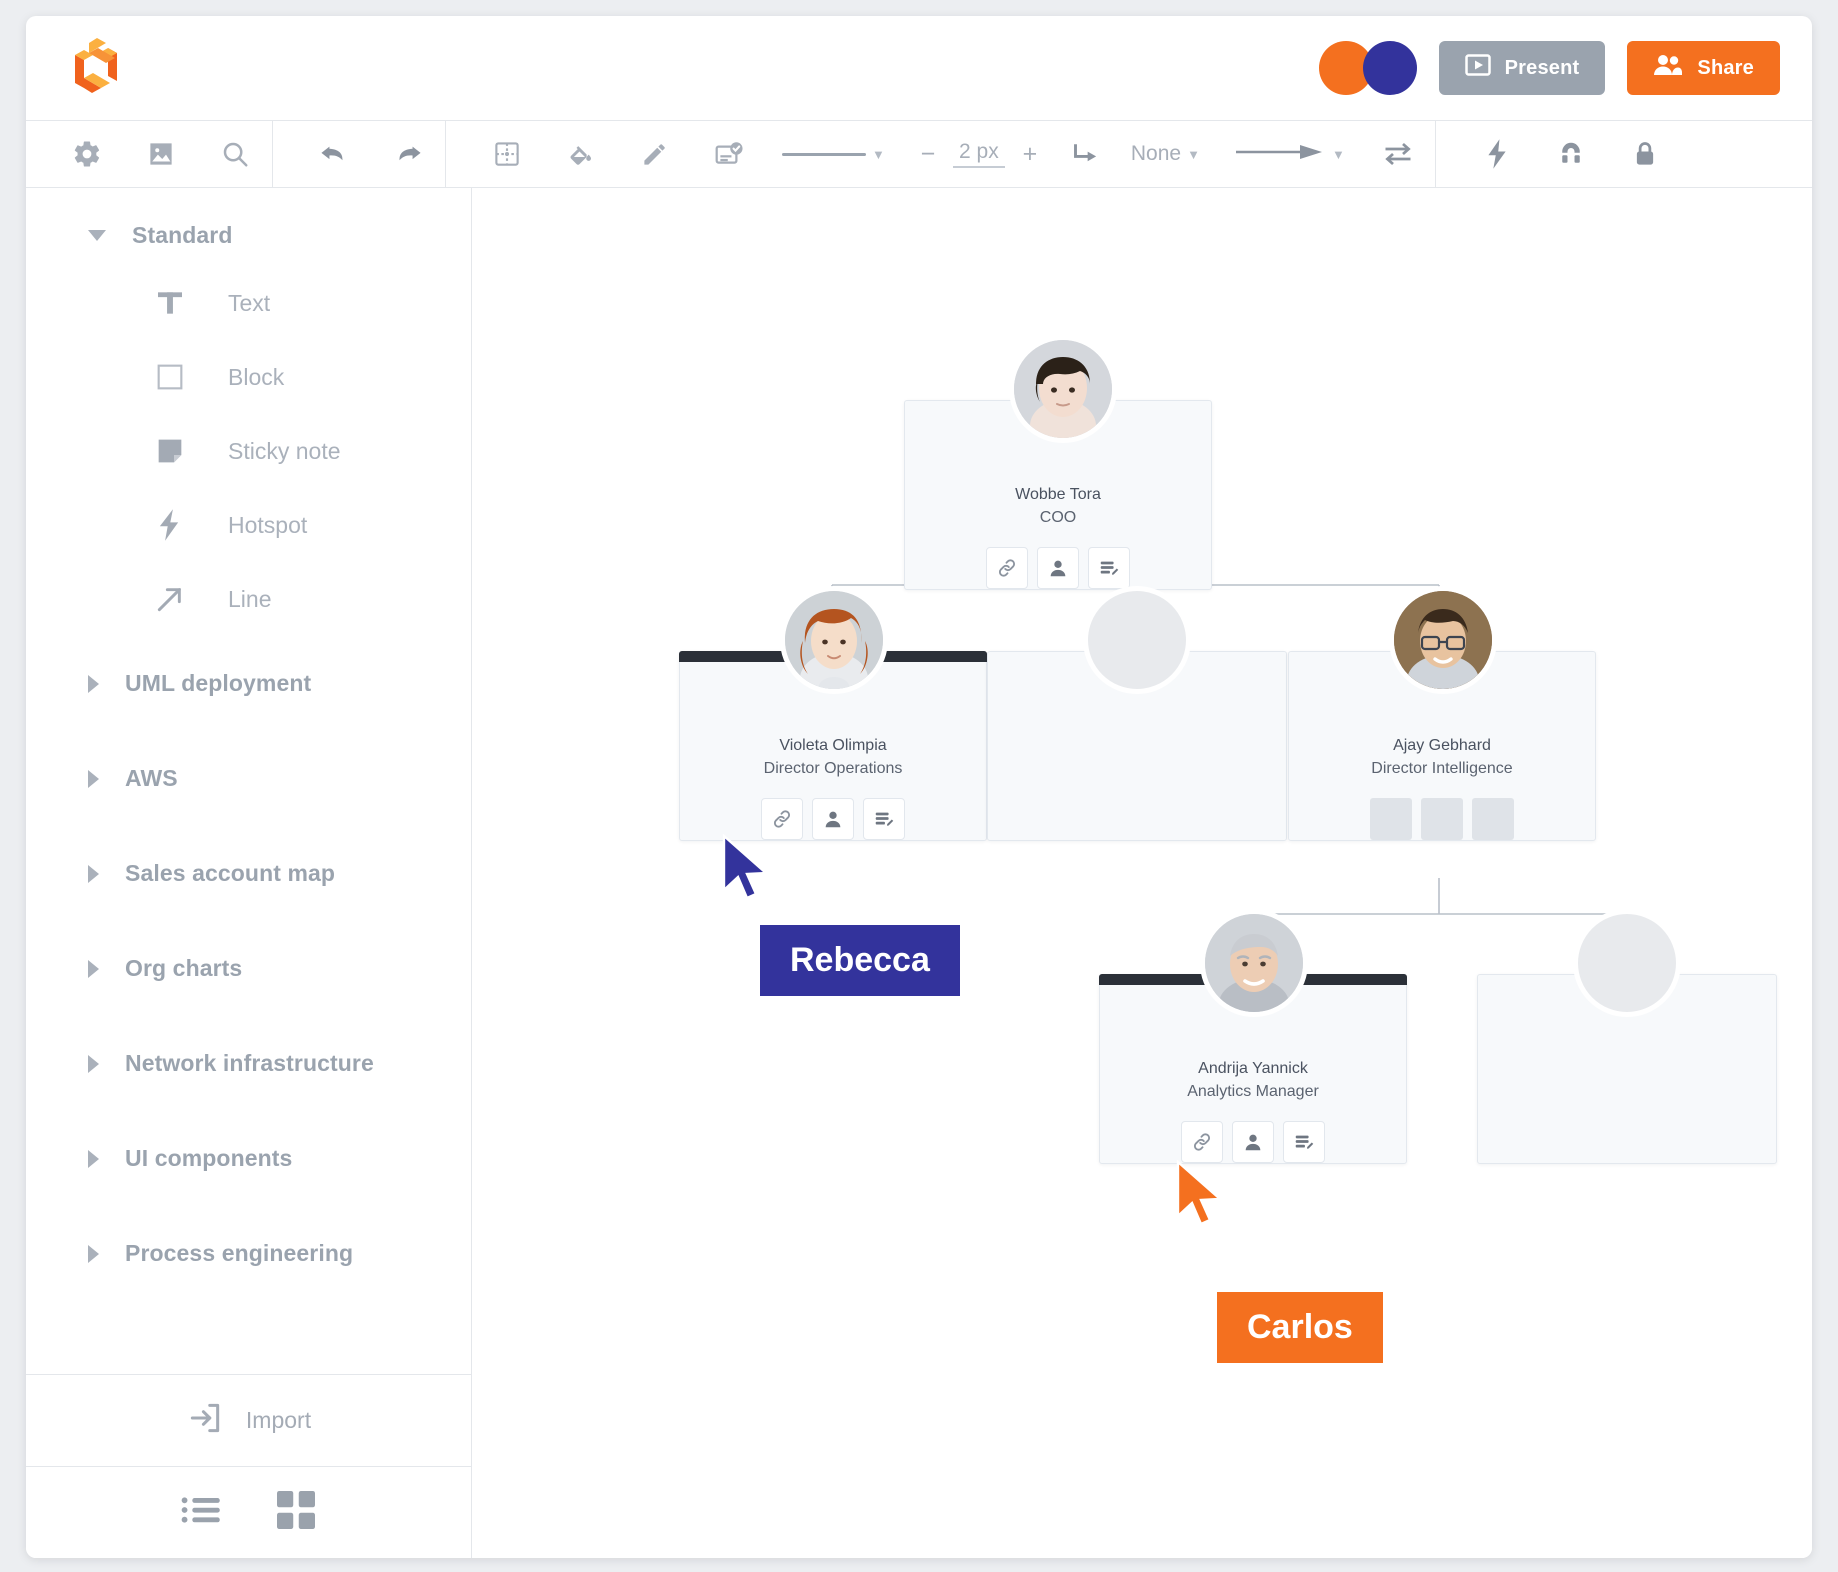 Image resolution: width=1838 pixels, height=1572 pixels. Describe the element at coordinates (1725, 67) in the screenshot. I see `share-label: Share` at that location.